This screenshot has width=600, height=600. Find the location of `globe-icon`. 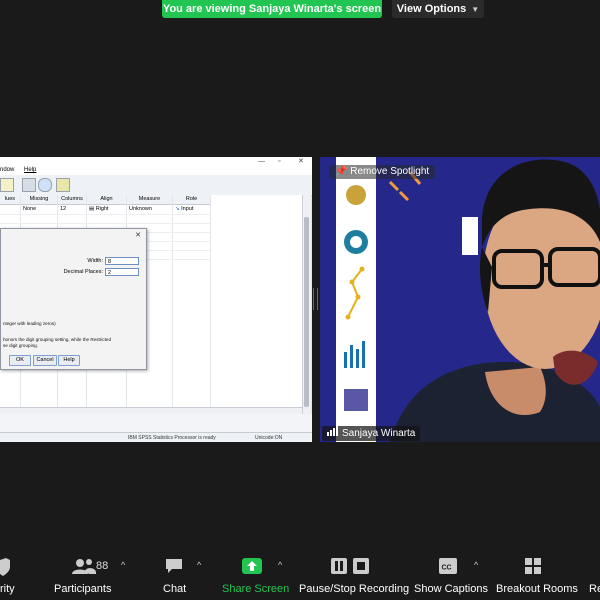

globe-icon is located at coordinates (45, 185).